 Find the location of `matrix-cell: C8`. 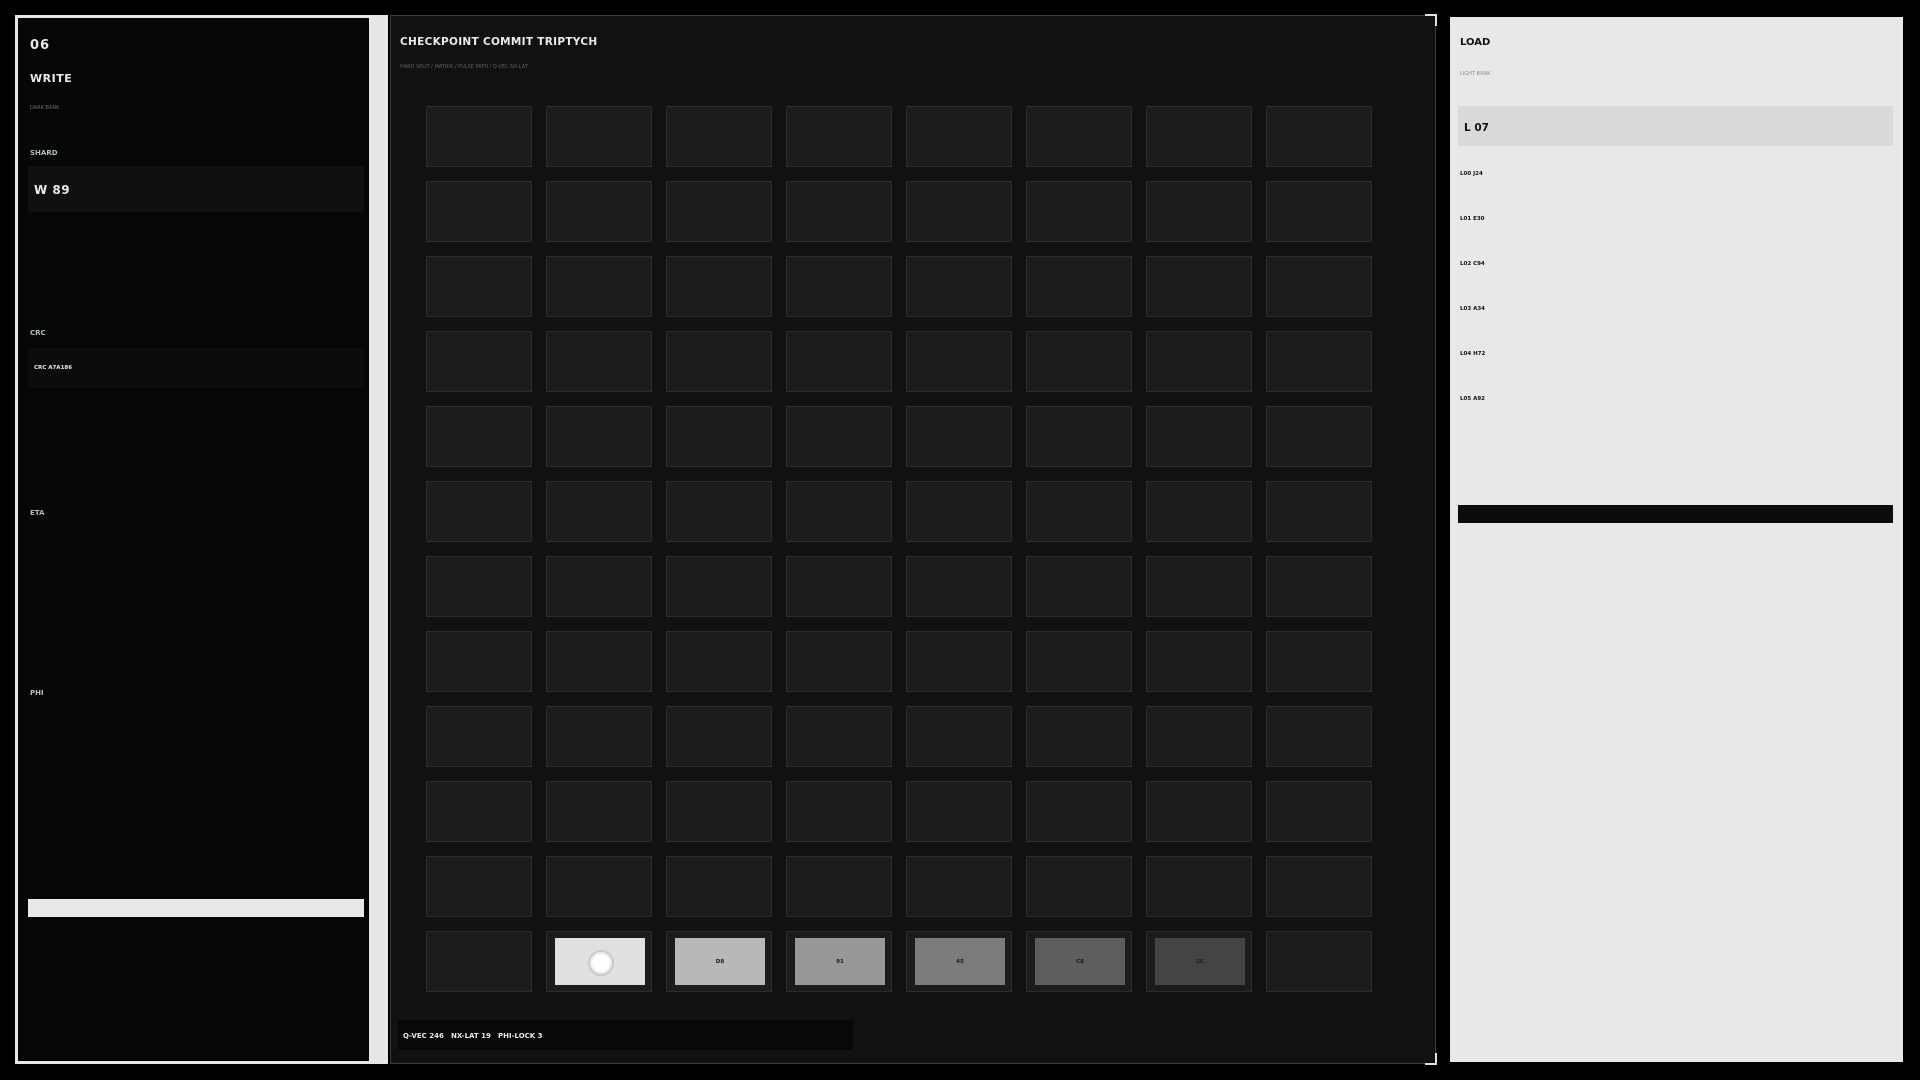

matrix-cell: C8 is located at coordinates (1079, 961).